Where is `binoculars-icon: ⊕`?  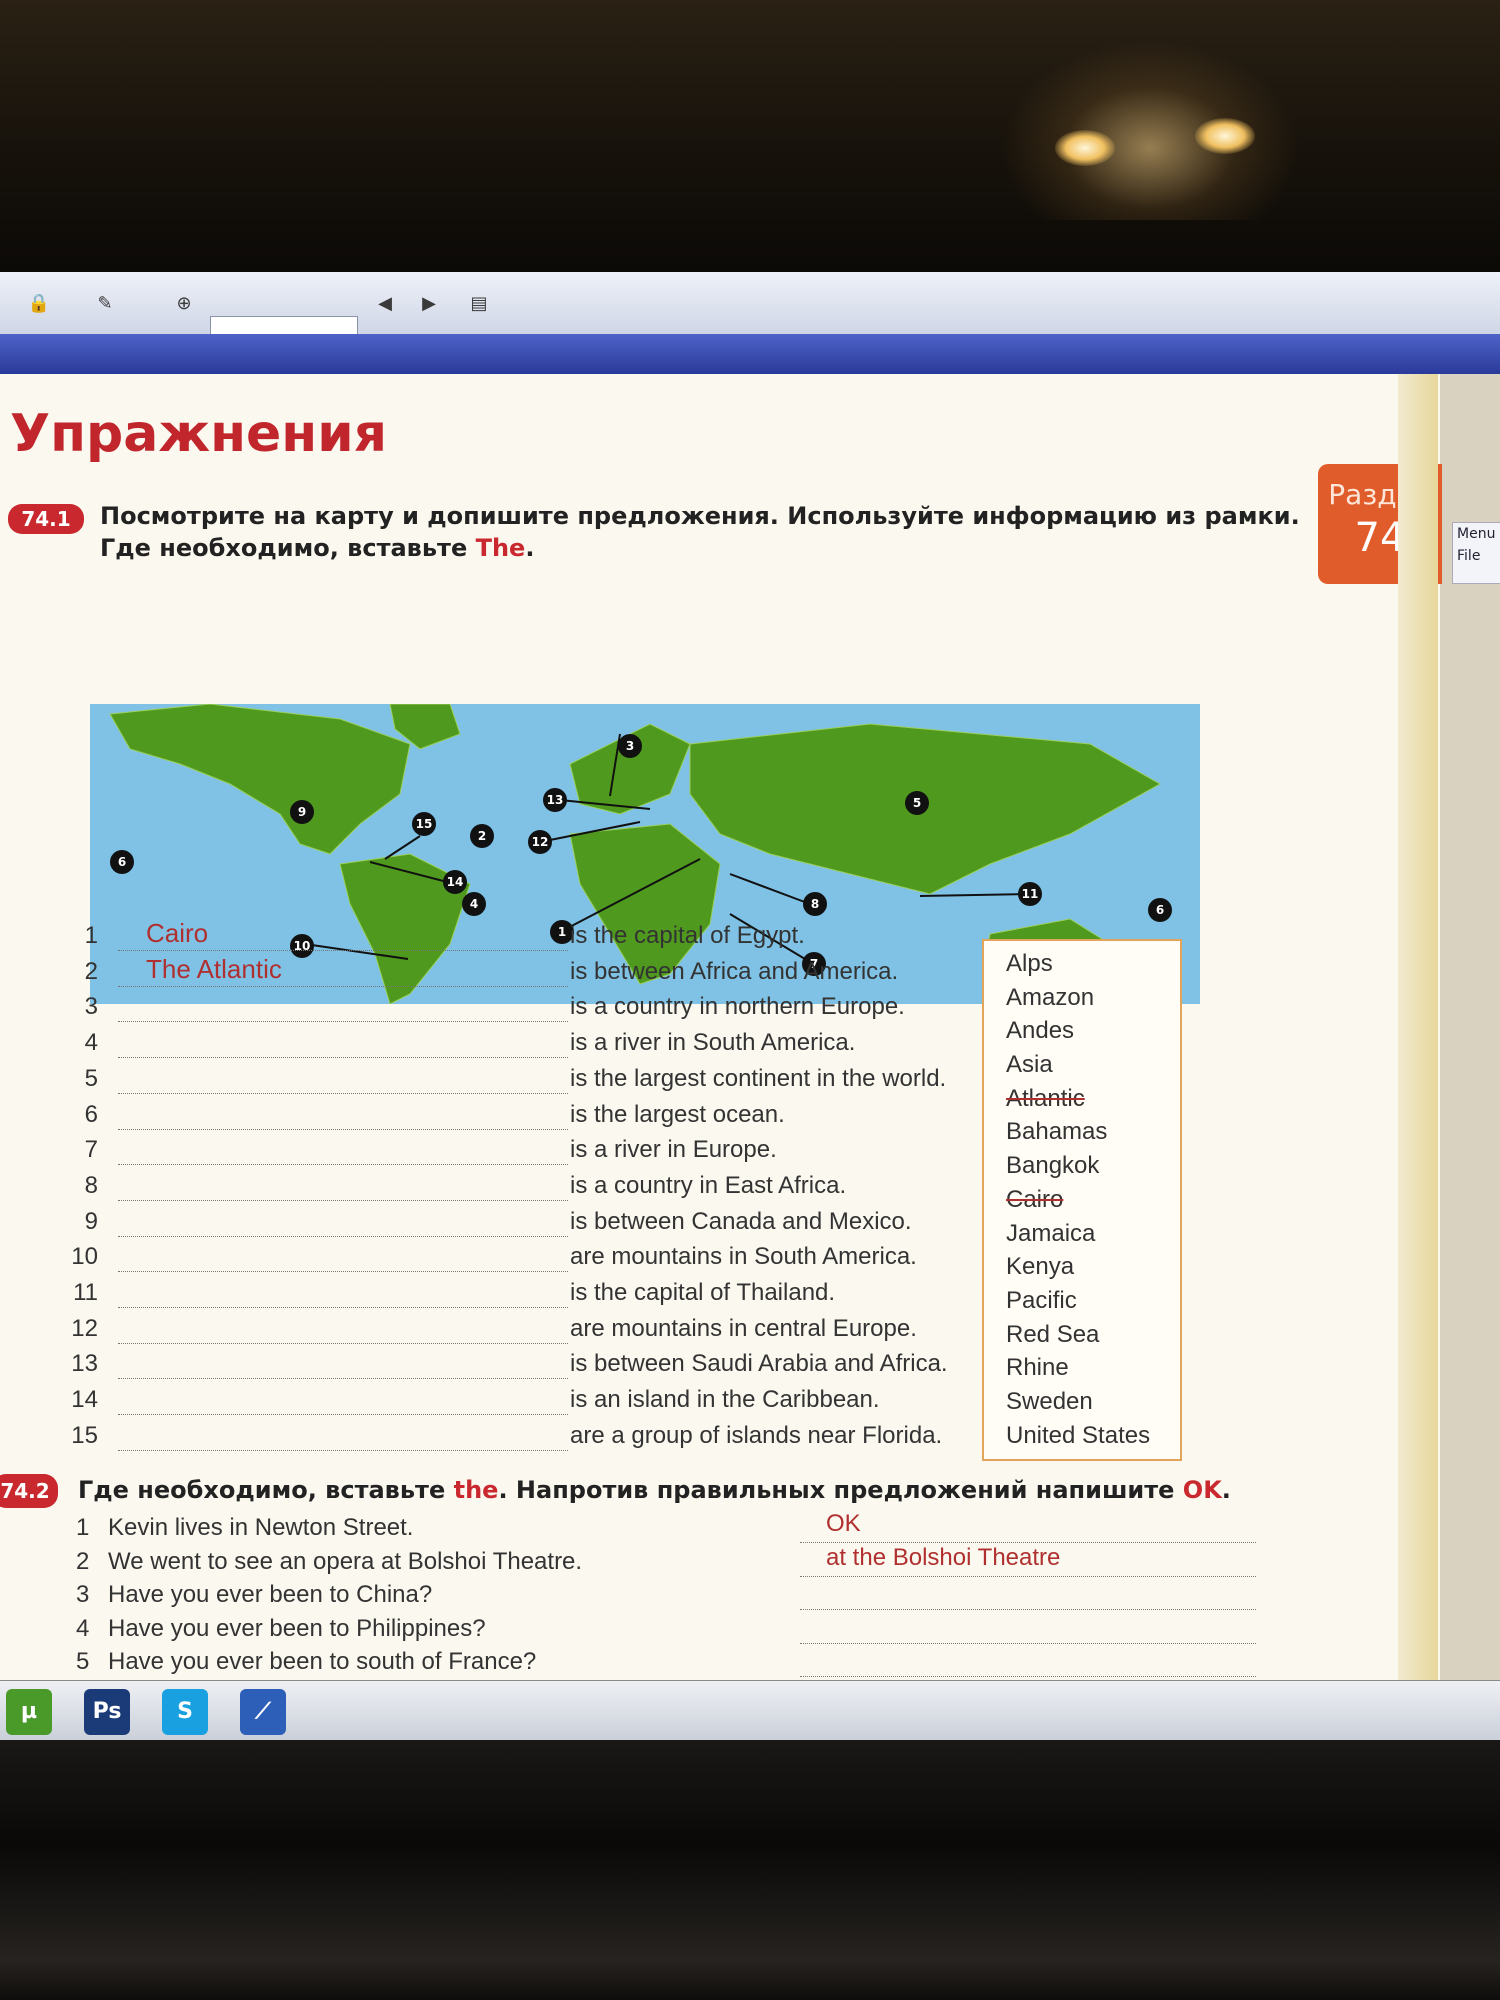
binoculars-icon: ⊕ is located at coordinates (184, 304).